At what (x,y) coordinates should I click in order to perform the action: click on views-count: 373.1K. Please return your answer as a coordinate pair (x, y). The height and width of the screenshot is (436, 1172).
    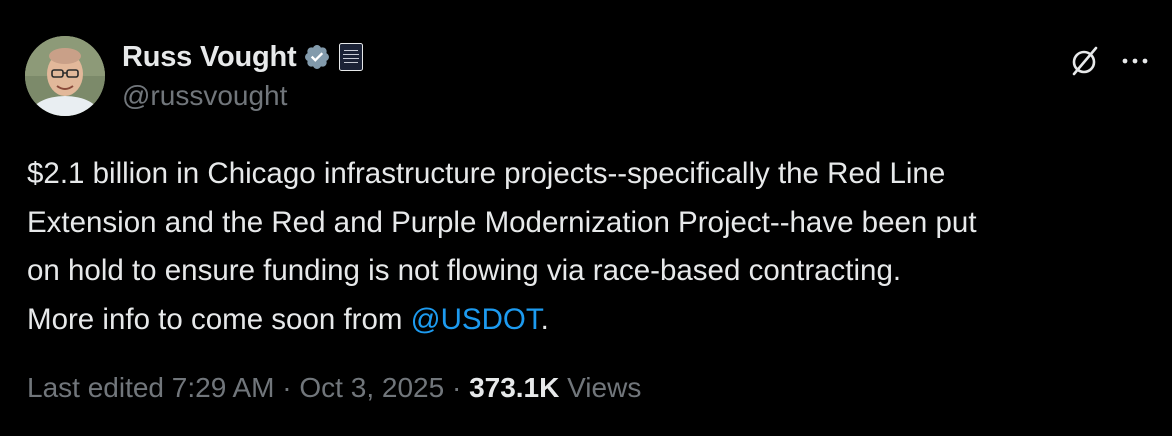
    Looking at the image, I should click on (514, 387).